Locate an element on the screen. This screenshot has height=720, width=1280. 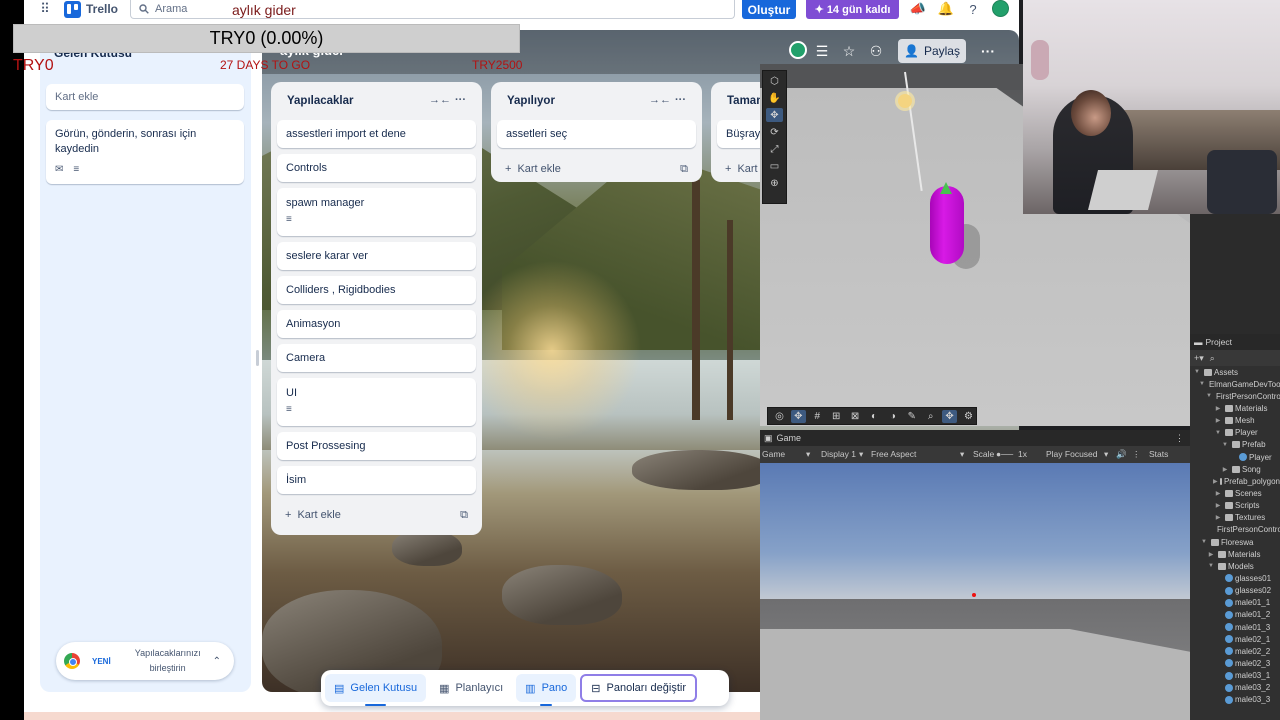
project-tree-item: male01_1 is located at coordinates (1235, 603).